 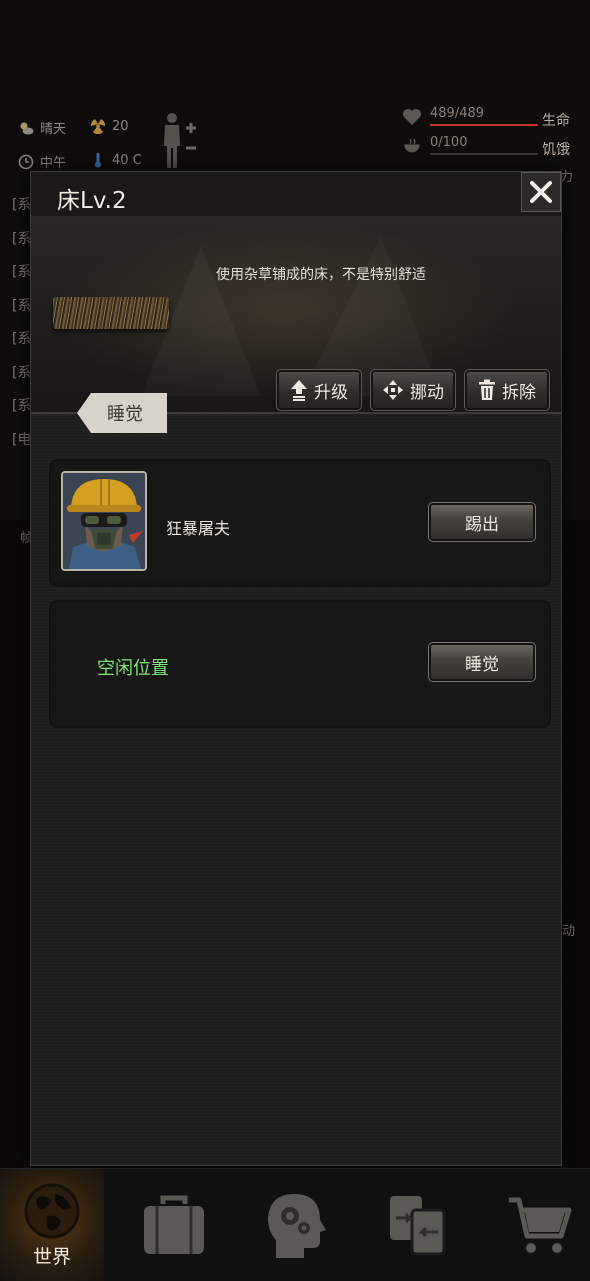 What do you see at coordinates (111, 313) in the screenshot?
I see `hay-bed-image` at bounding box center [111, 313].